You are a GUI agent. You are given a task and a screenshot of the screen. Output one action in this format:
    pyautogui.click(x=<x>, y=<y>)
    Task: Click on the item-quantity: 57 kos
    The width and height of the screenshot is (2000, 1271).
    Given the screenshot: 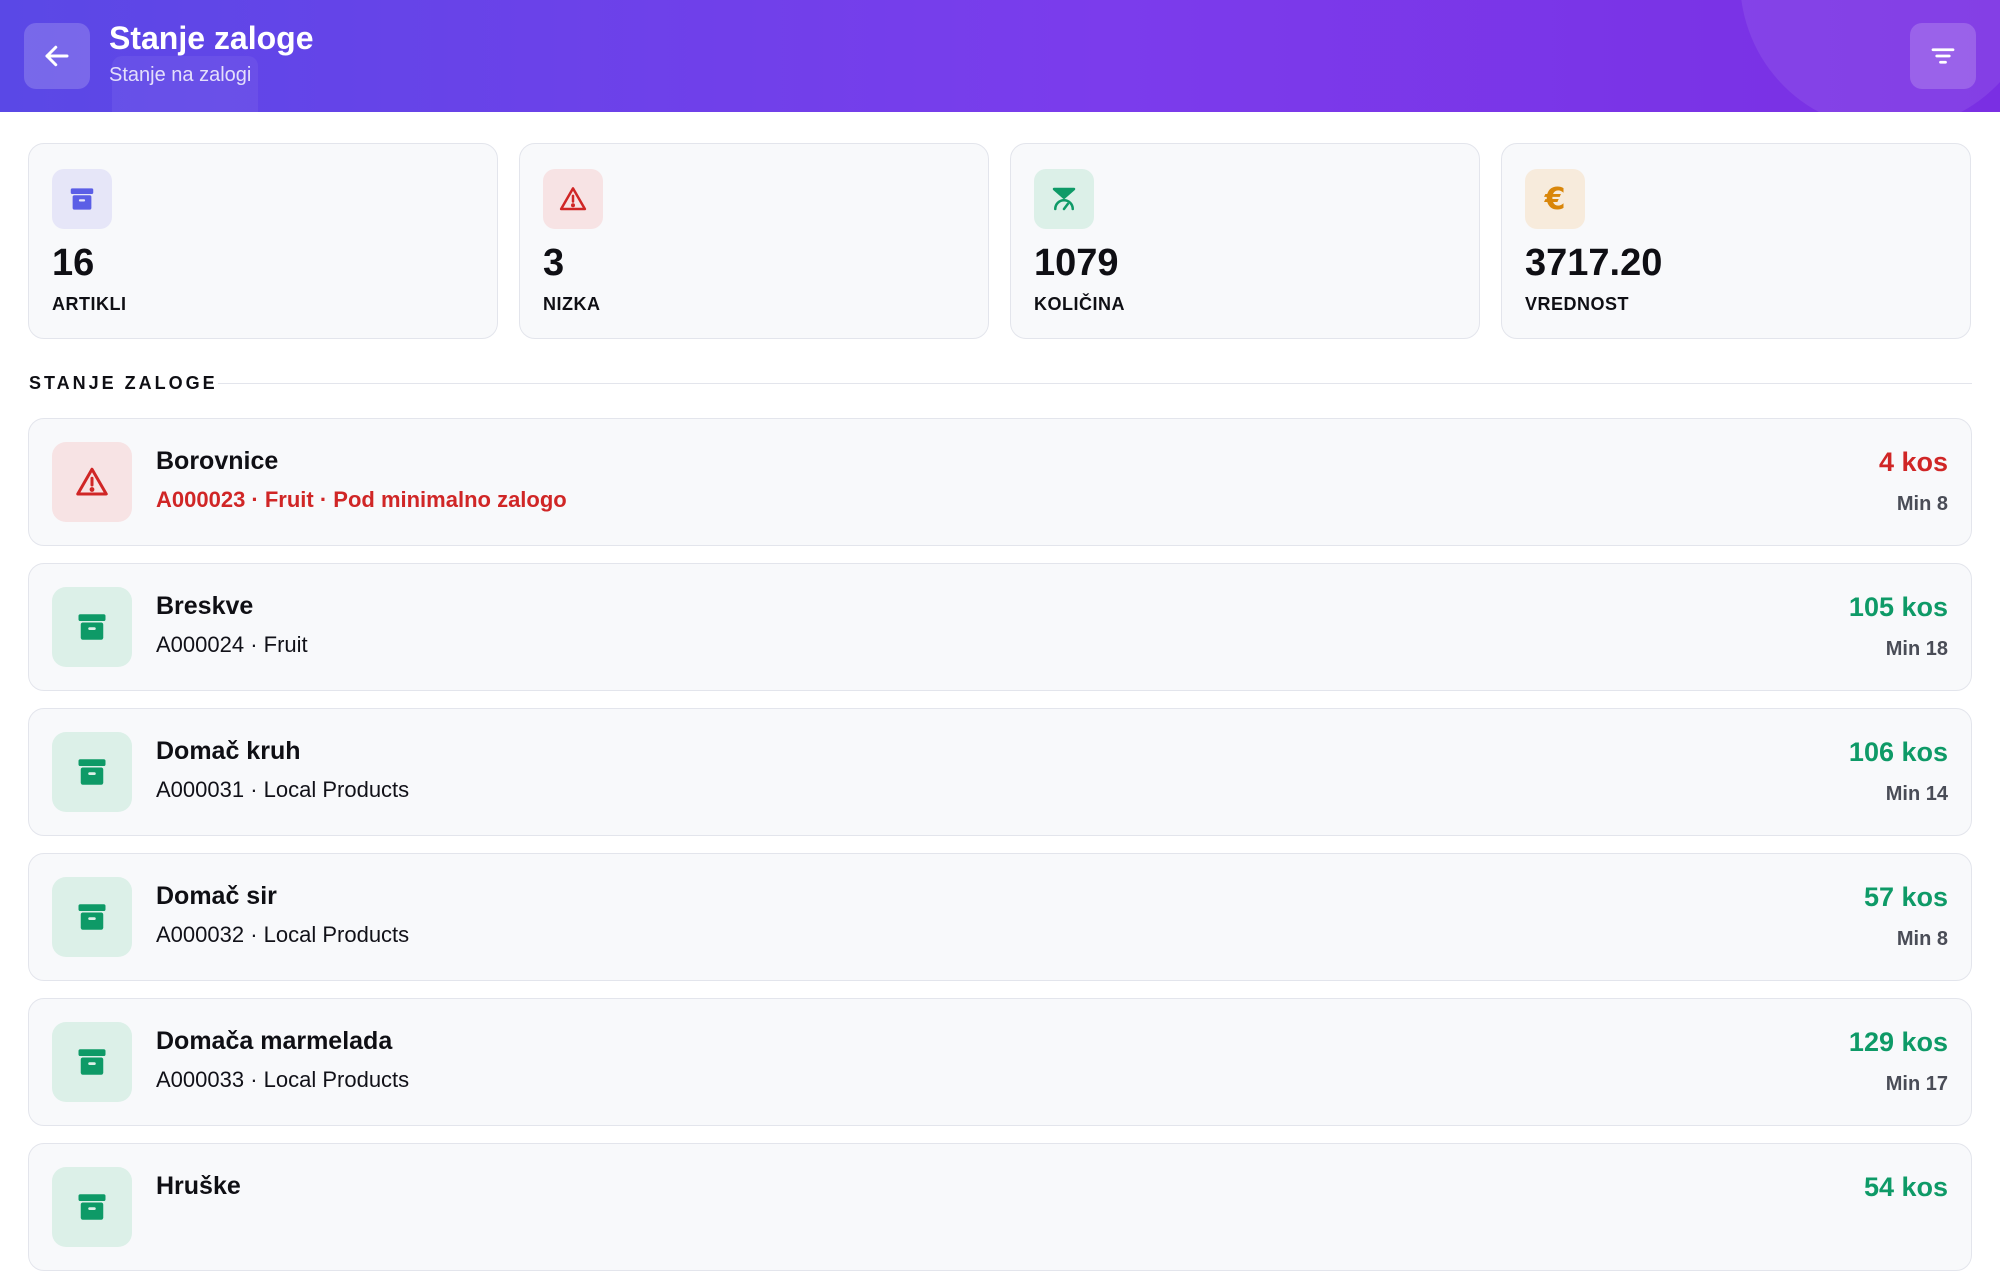 What is the action you would take?
    pyautogui.click(x=1905, y=897)
    